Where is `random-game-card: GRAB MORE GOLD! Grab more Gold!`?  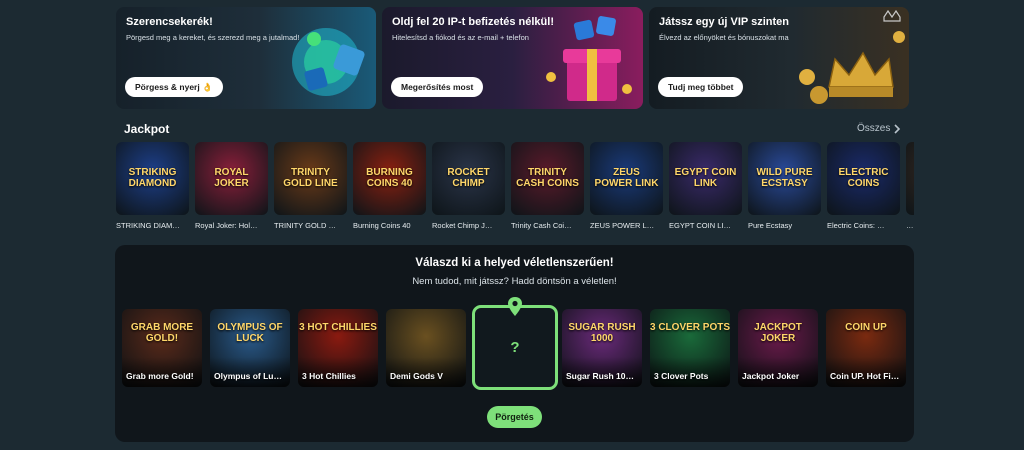
random-game-card: GRAB MORE GOLD! Grab more Gold! is located at coordinates (162, 348).